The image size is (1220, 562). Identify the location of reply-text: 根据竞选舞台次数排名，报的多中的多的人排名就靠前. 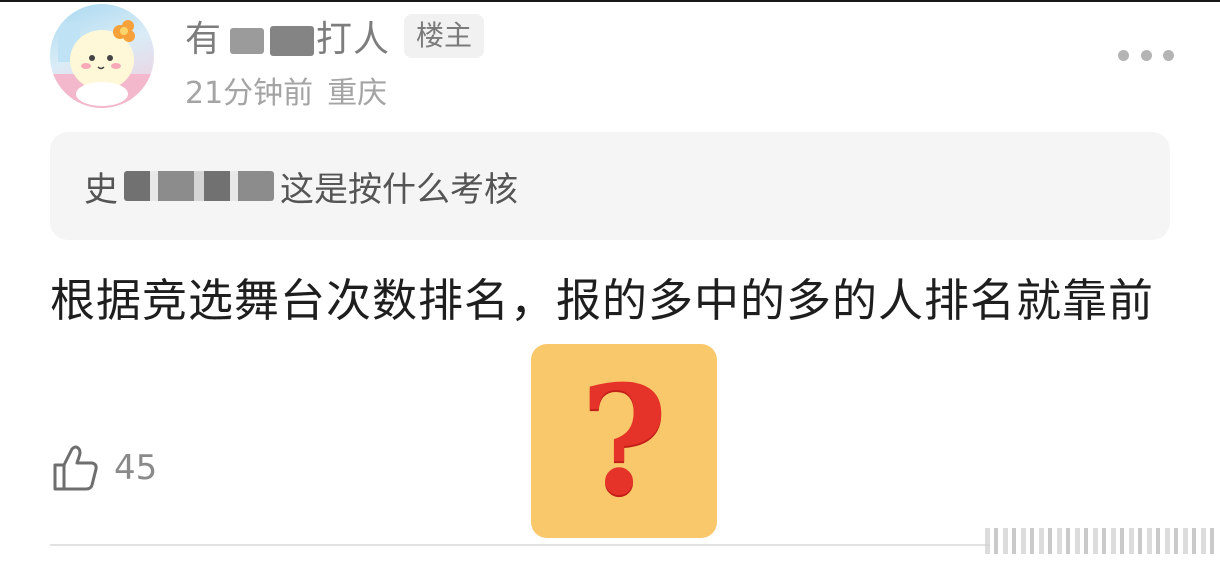
(602, 300).